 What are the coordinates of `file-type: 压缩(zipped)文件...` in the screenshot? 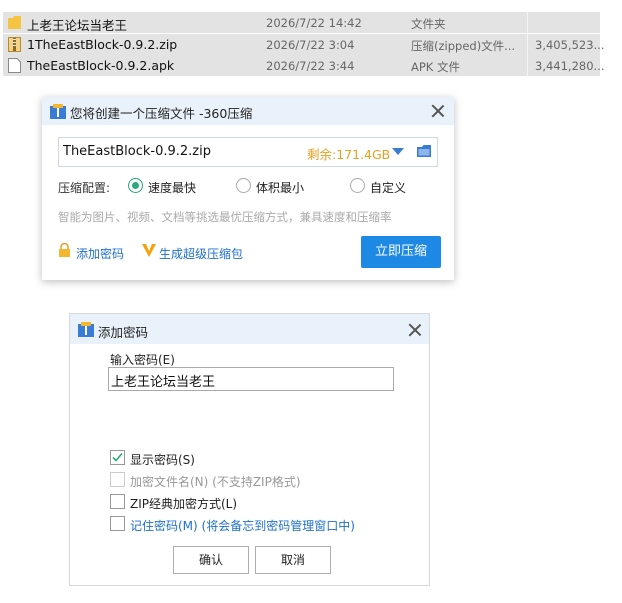 It's located at (463, 46).